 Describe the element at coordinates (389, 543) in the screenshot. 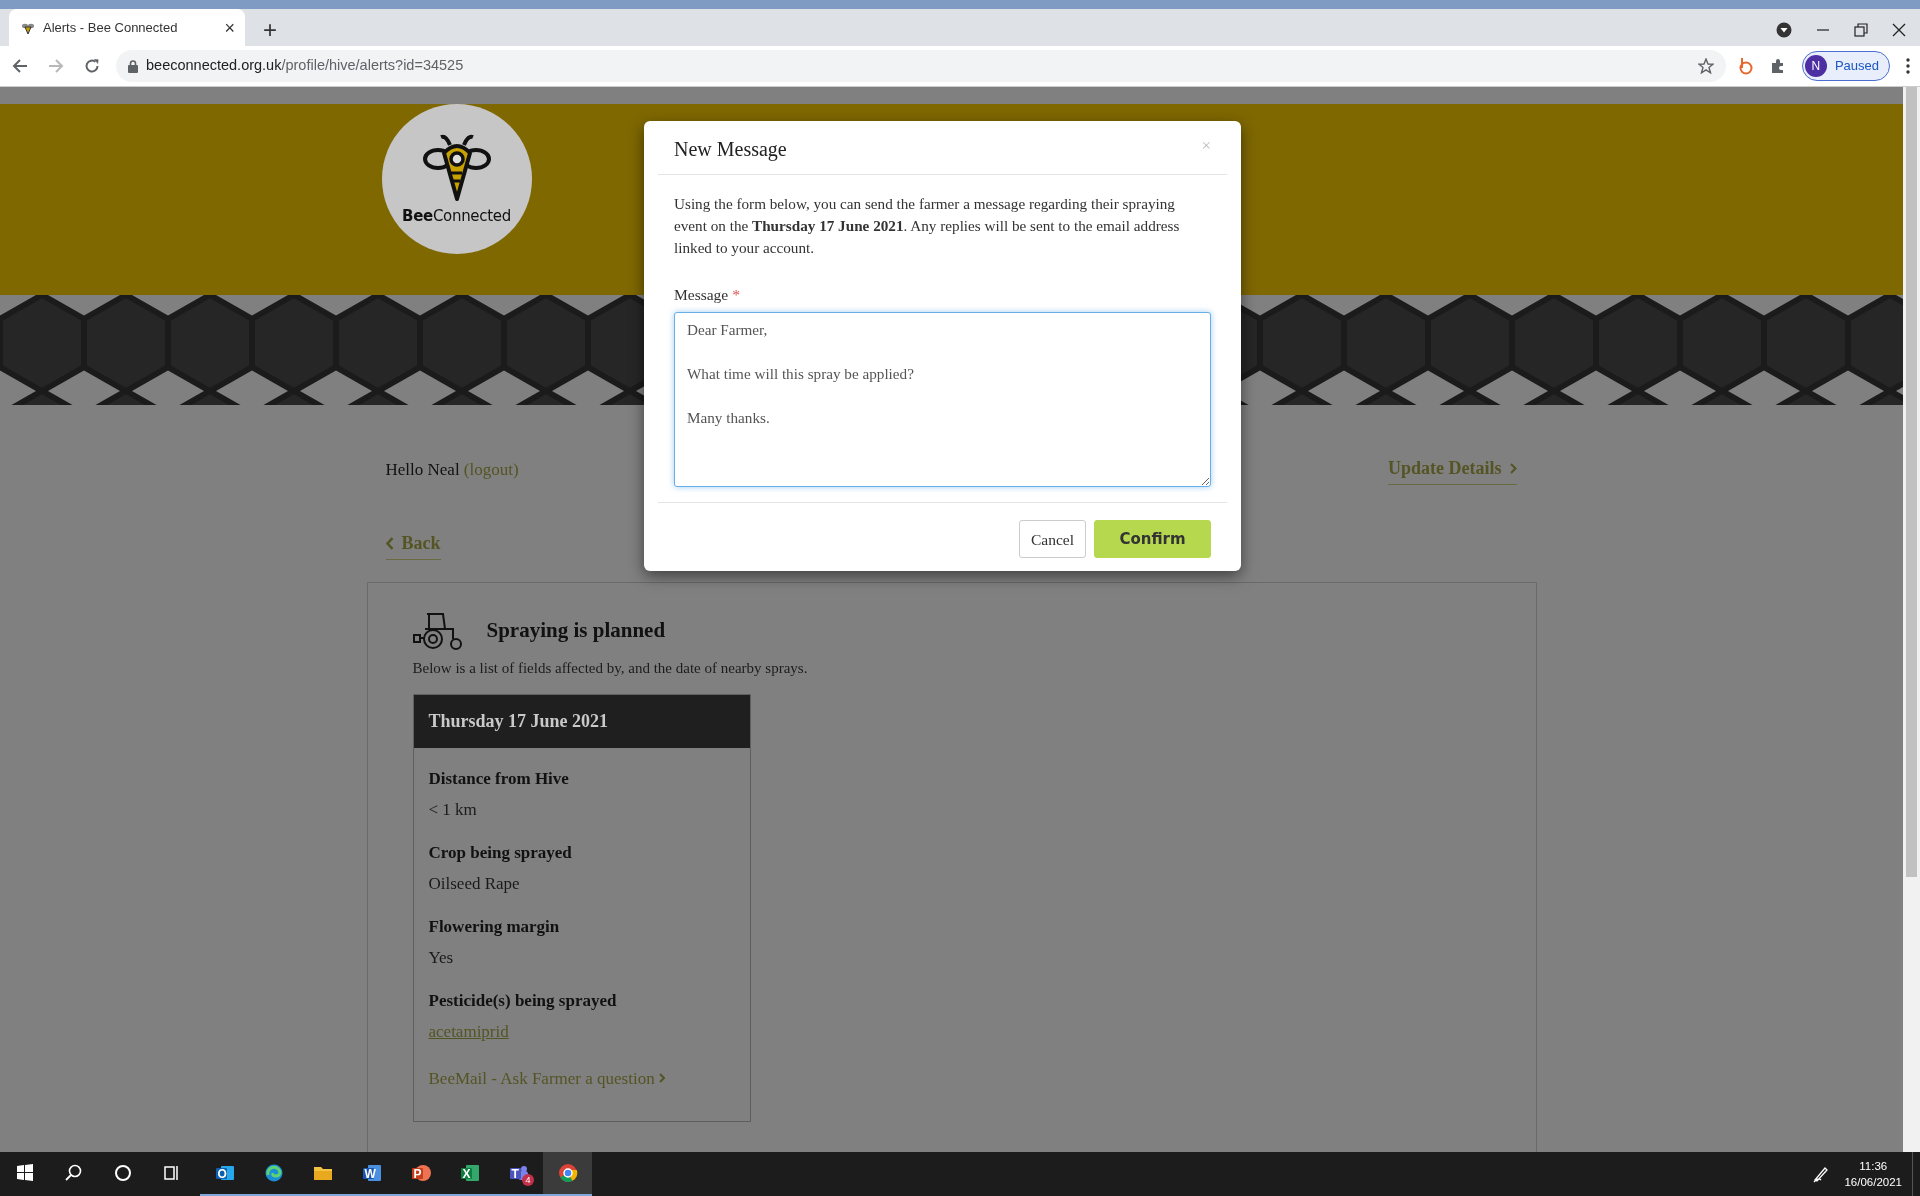

I see `chevron-left-icon` at that location.